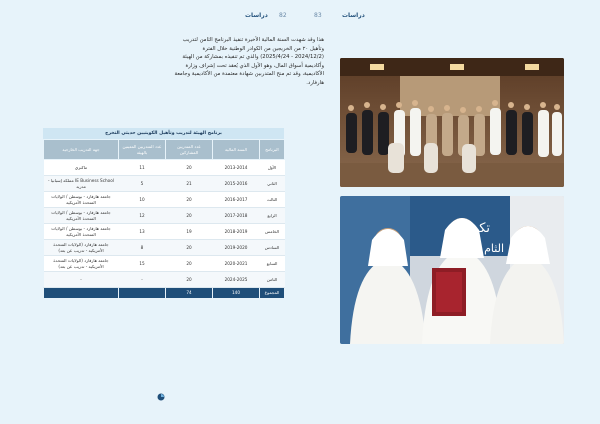  I want to click on publication-logo-icon, so click(161, 397).